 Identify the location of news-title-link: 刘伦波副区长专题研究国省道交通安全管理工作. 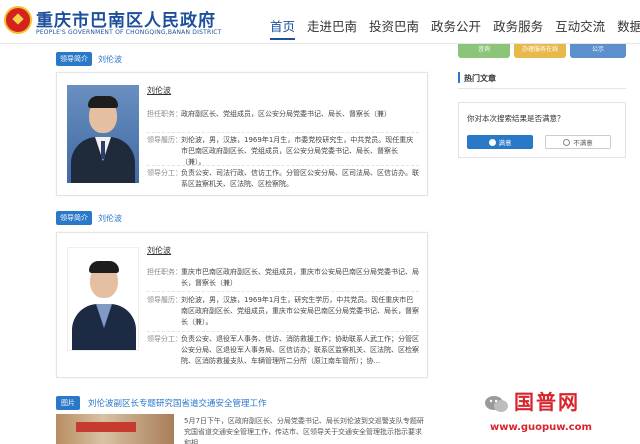
(177, 403).